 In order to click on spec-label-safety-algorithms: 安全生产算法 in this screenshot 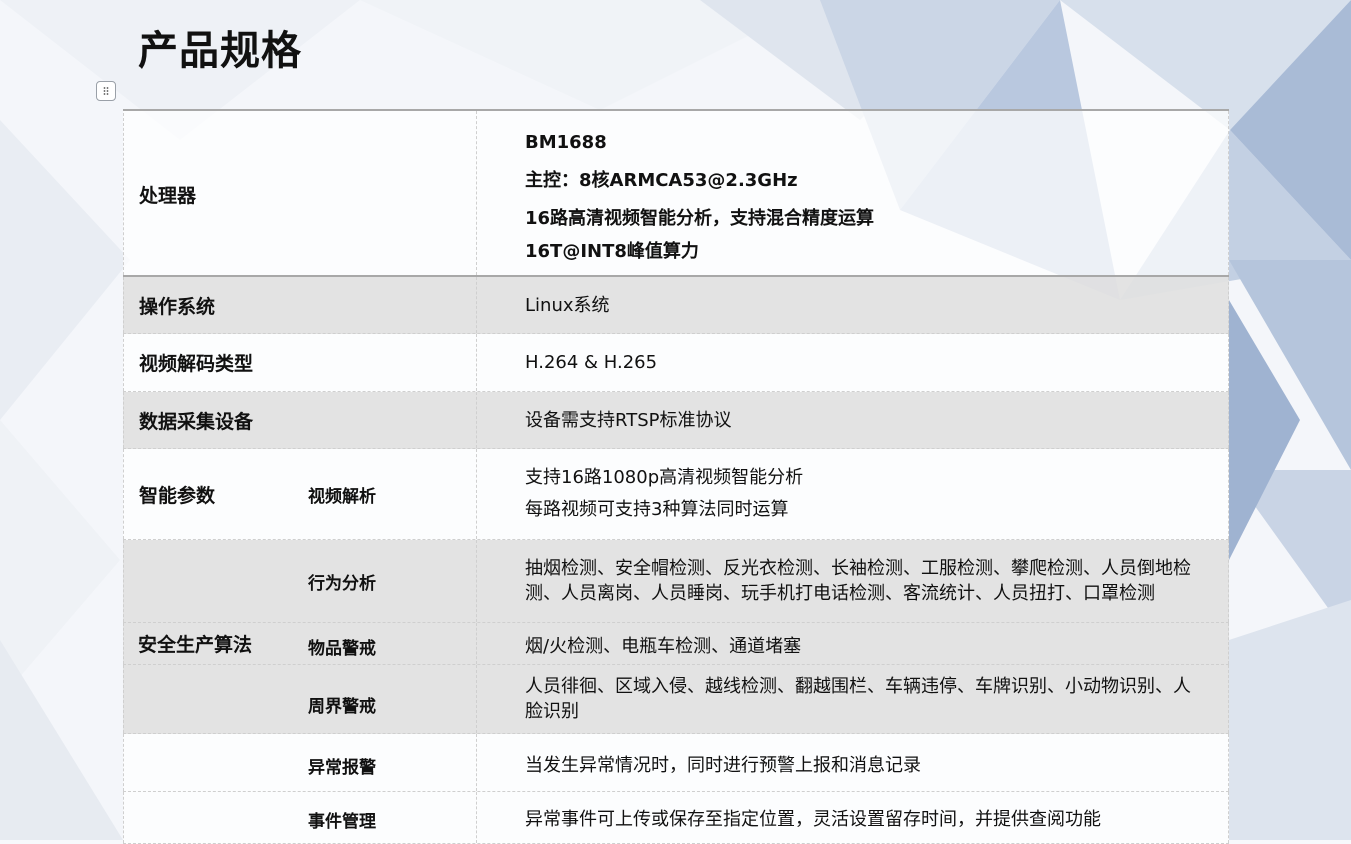, I will do `click(195, 645)`.